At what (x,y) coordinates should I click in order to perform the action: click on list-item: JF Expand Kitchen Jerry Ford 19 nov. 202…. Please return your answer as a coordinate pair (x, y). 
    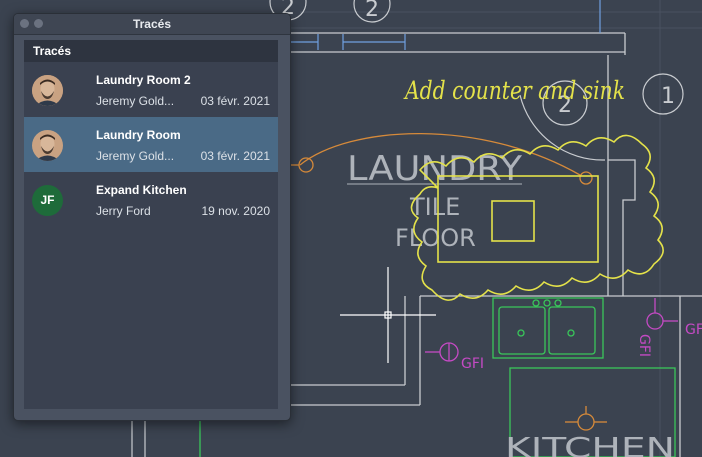
    Looking at the image, I should click on (151, 199).